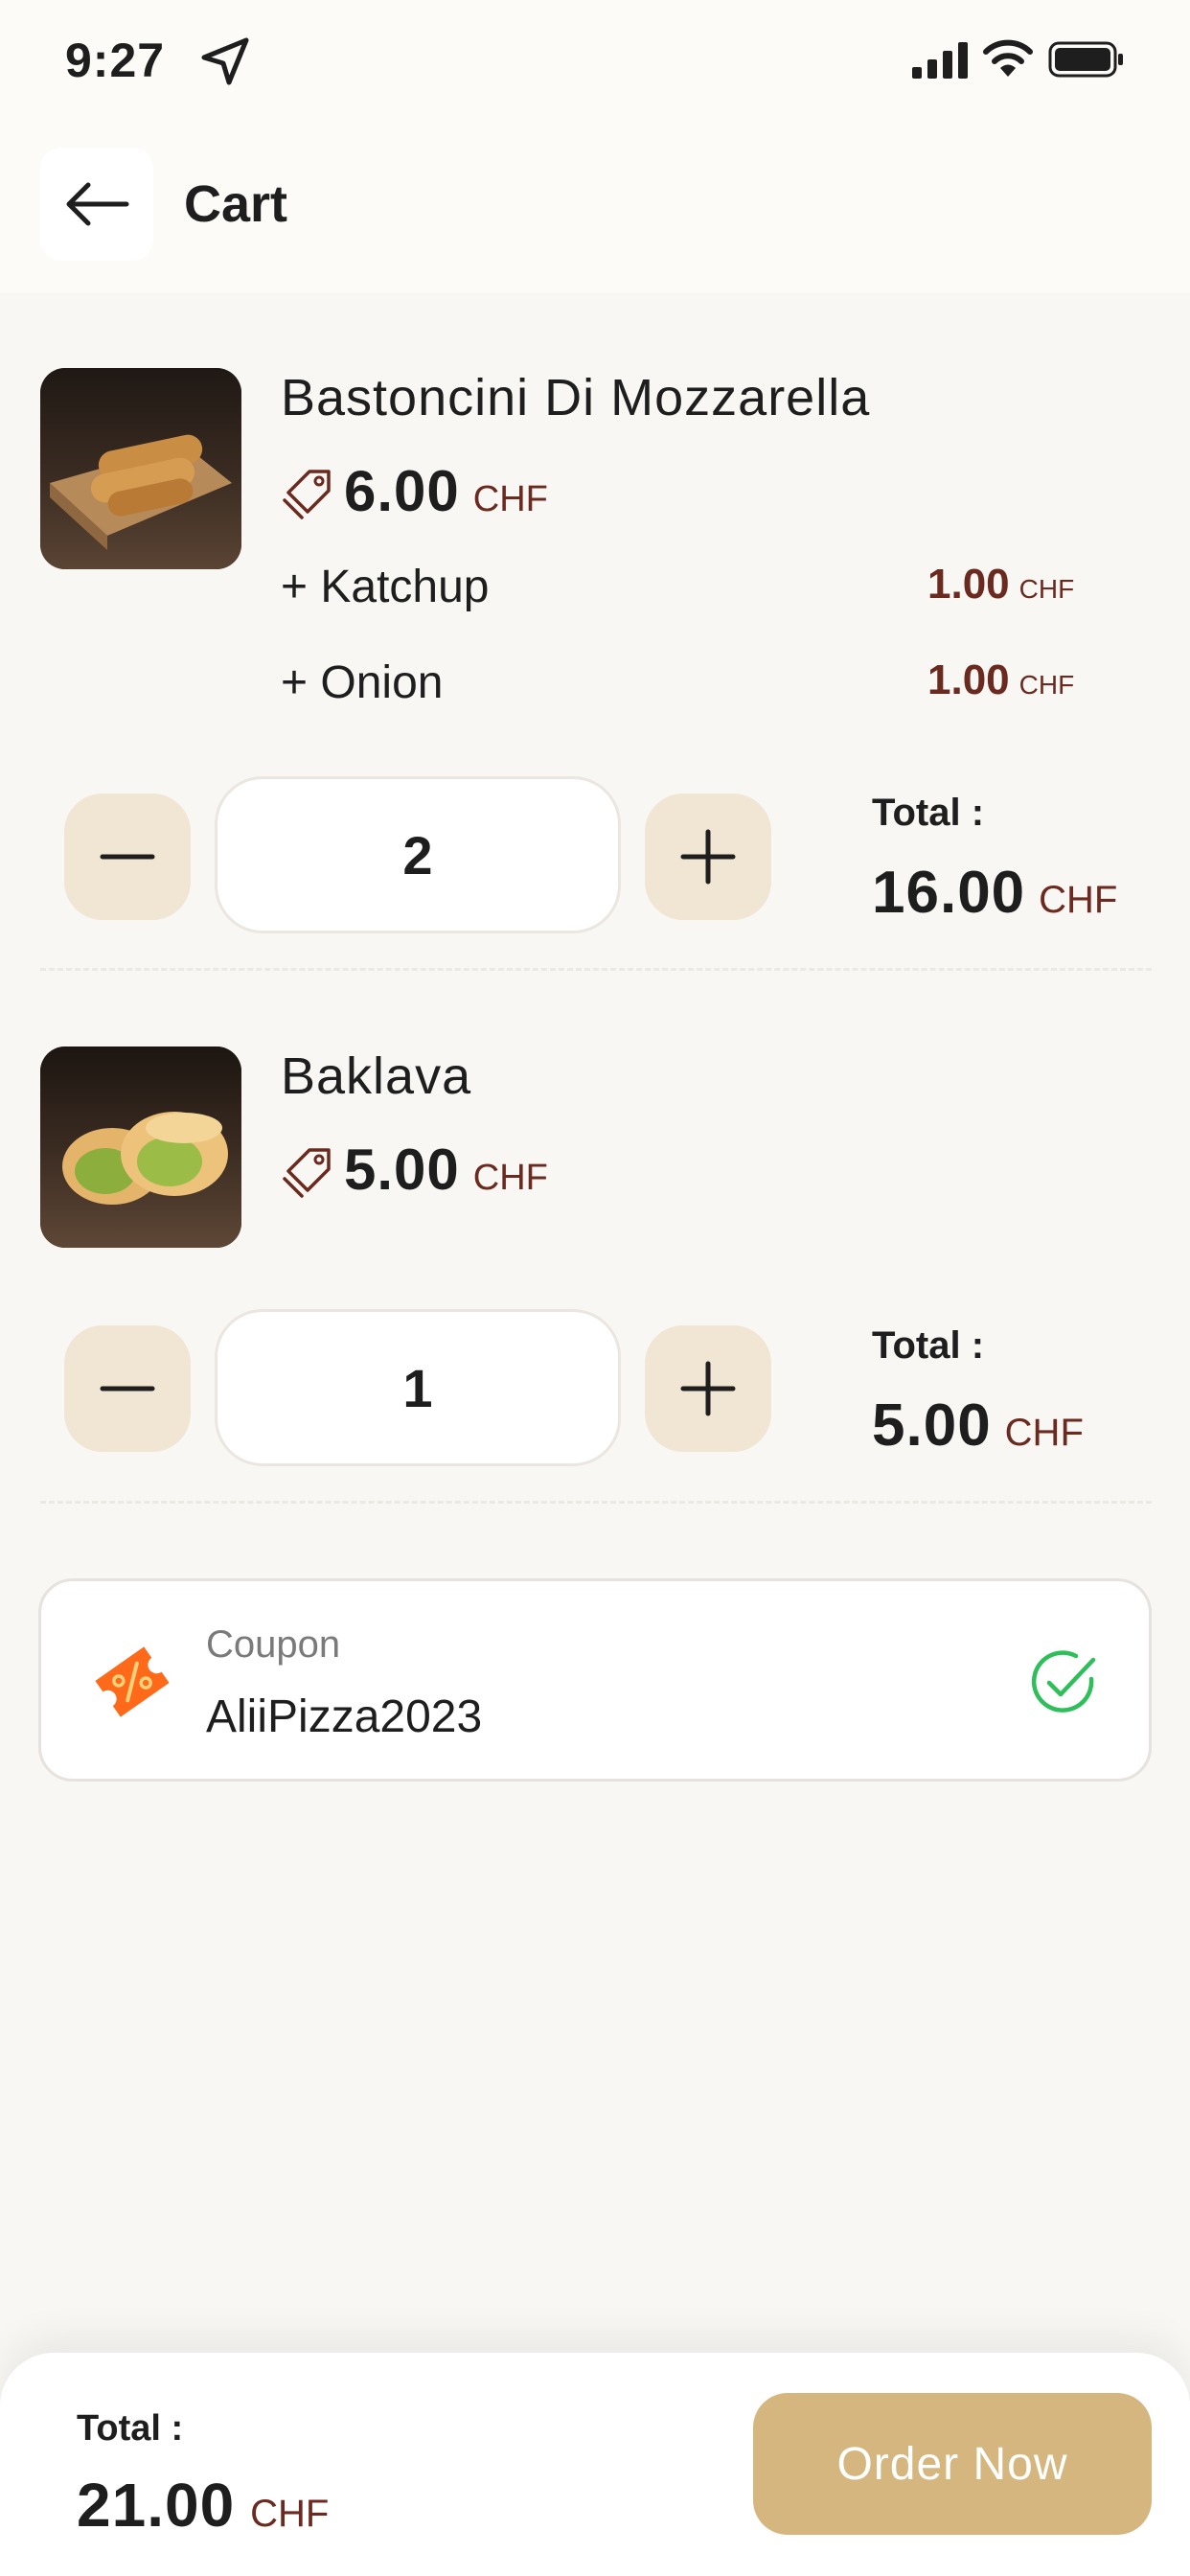 This screenshot has width=1190, height=2576. What do you see at coordinates (1085, 59) in the screenshot?
I see `battery-icon` at bounding box center [1085, 59].